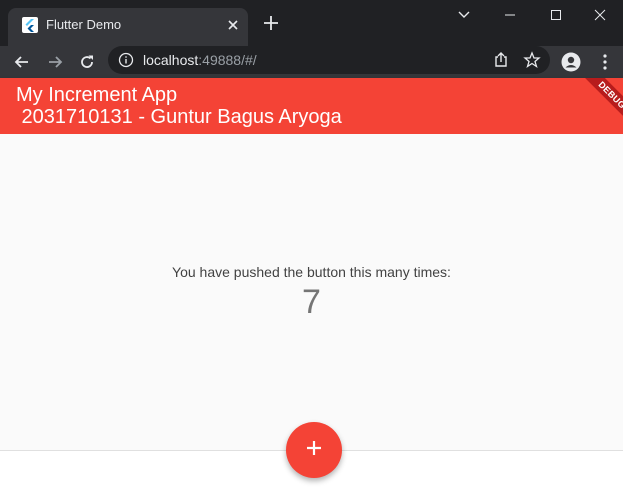 The height and width of the screenshot is (500, 623). I want to click on reload-icon, so click(87, 62).